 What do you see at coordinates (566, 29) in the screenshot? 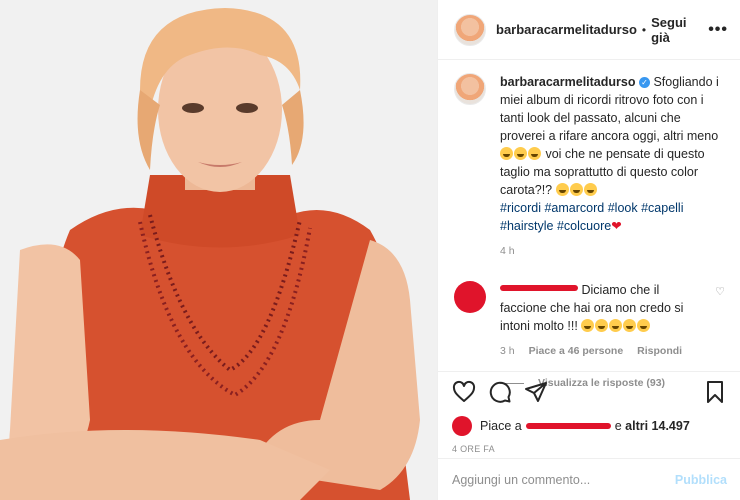
I see `author-username: barbaracarmelitadurso` at bounding box center [566, 29].